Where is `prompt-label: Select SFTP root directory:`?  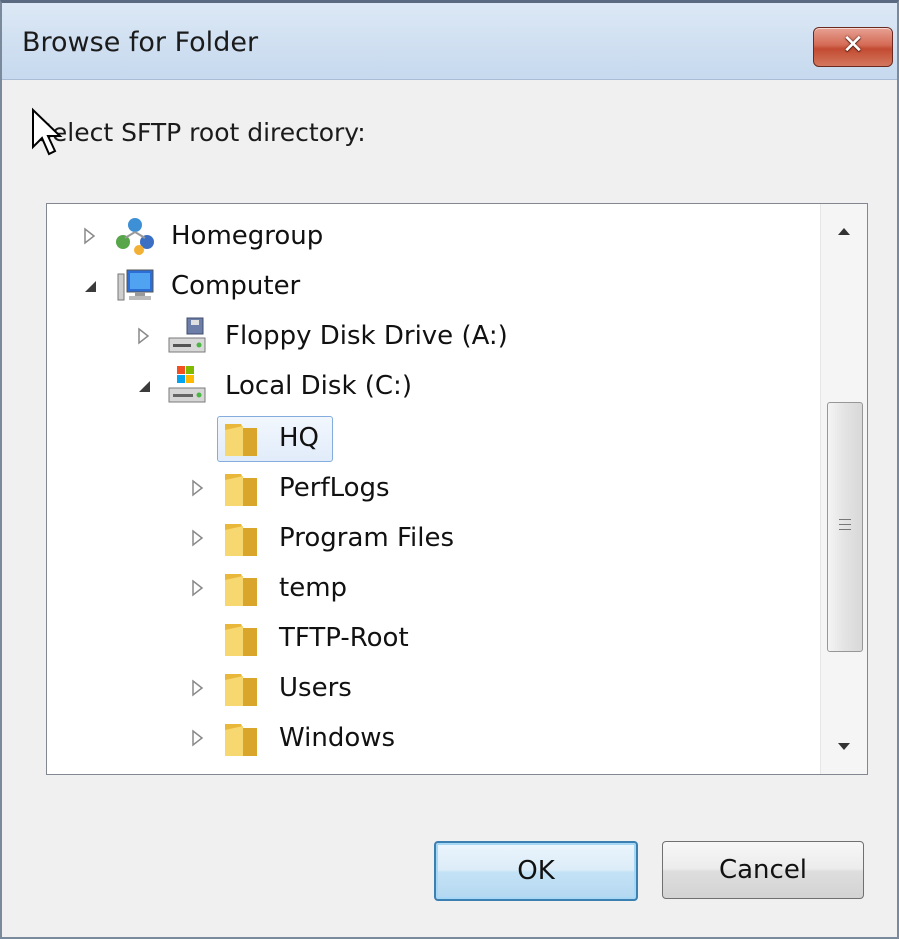 prompt-label: Select SFTP root directory: is located at coordinates (201, 132).